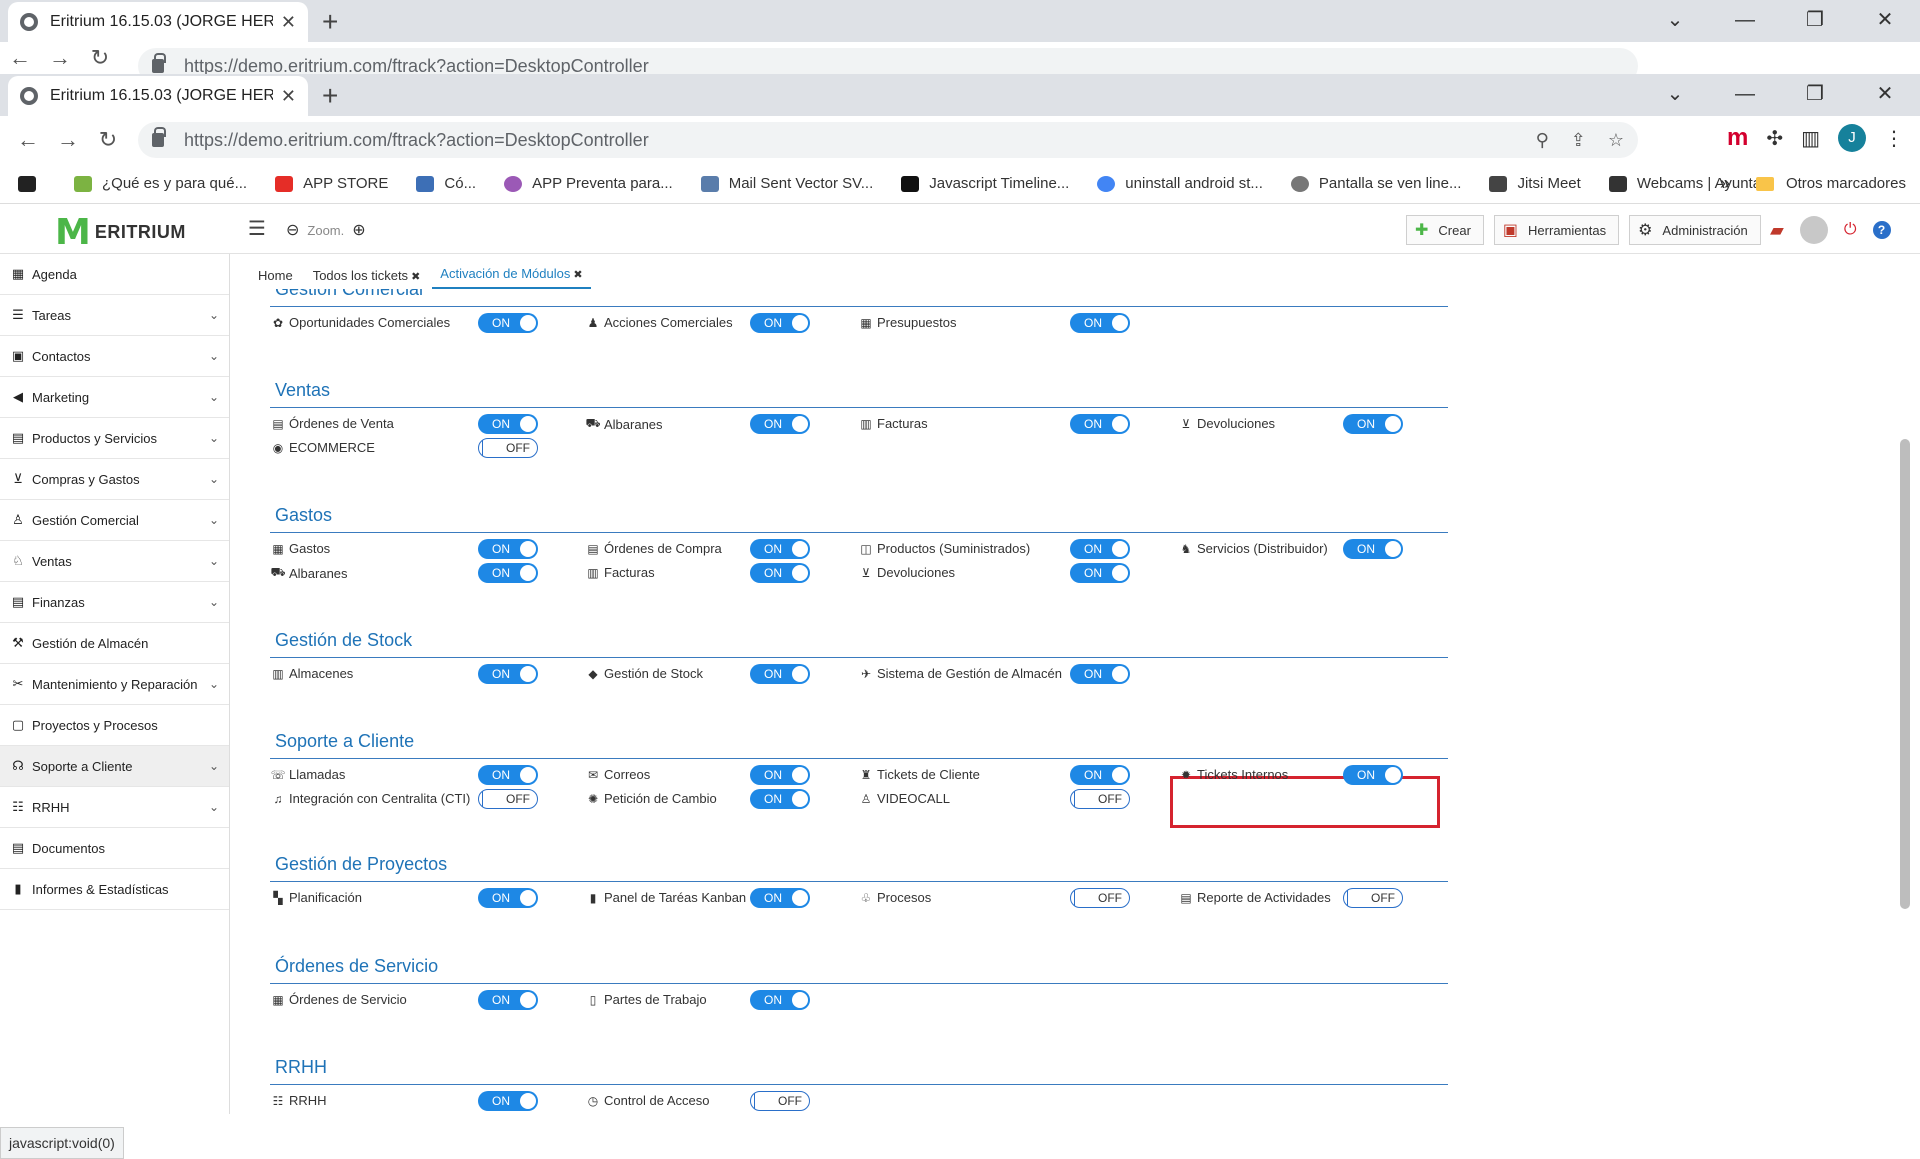 The height and width of the screenshot is (1159, 1920). I want to click on power-icon: ⏻, so click(1850, 230).